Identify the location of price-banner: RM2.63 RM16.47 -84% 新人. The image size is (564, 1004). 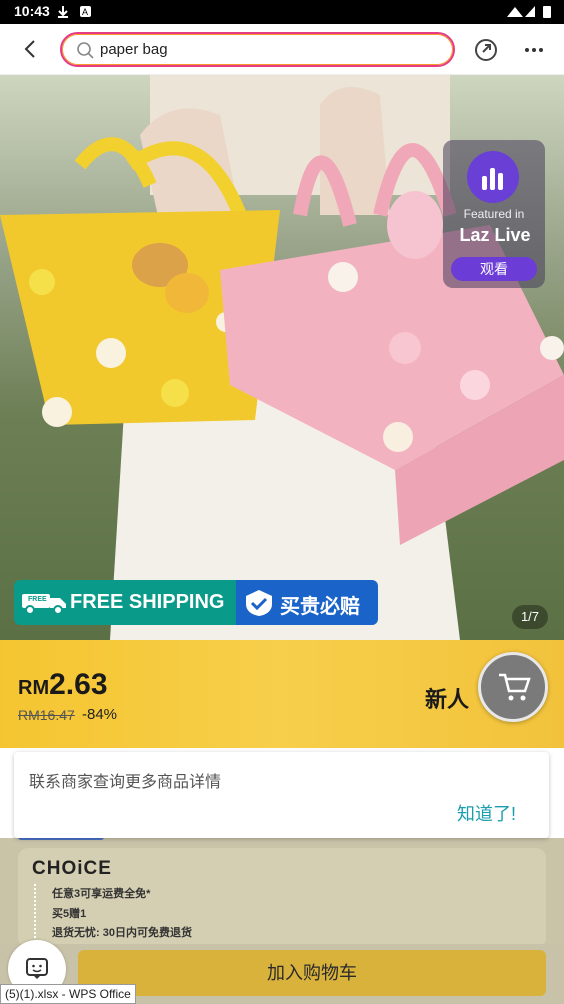
(282, 694).